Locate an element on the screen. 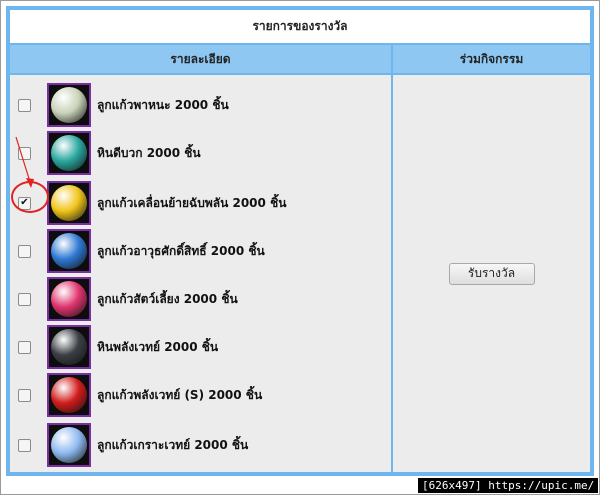  reward-item-label: ลูกแก้วอาวุธศักดิ์สิทธิ์ 2000 ชิ้น is located at coordinates (181, 250).